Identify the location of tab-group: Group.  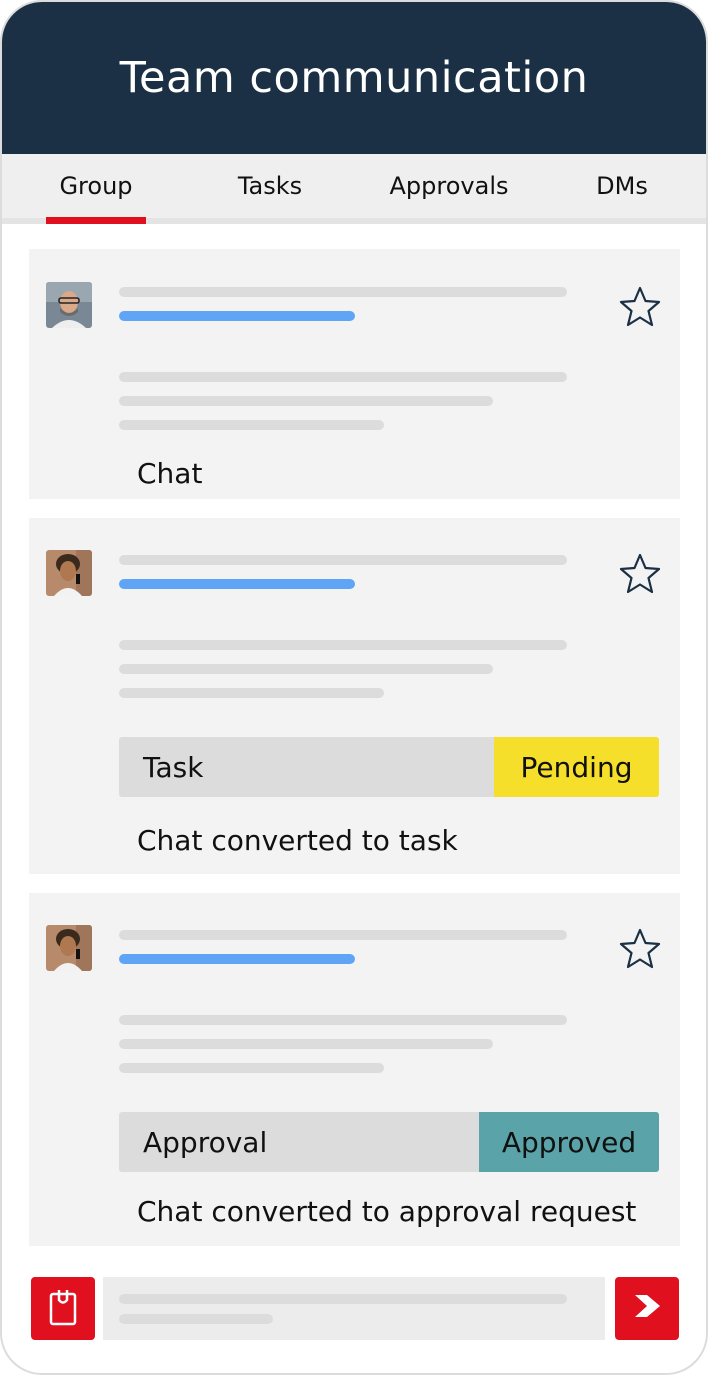
(96, 189).